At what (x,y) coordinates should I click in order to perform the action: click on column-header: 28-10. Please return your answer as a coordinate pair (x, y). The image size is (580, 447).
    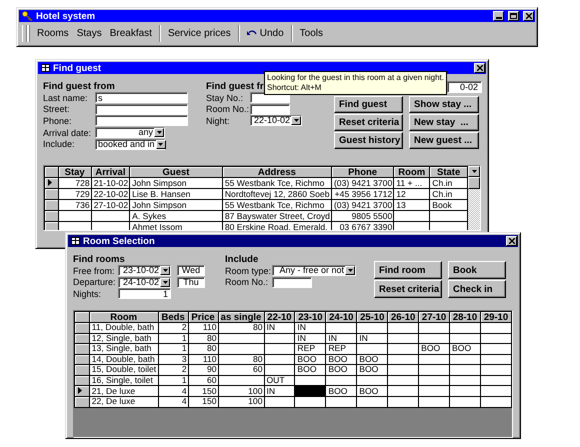
    Looking at the image, I should click on (465, 317).